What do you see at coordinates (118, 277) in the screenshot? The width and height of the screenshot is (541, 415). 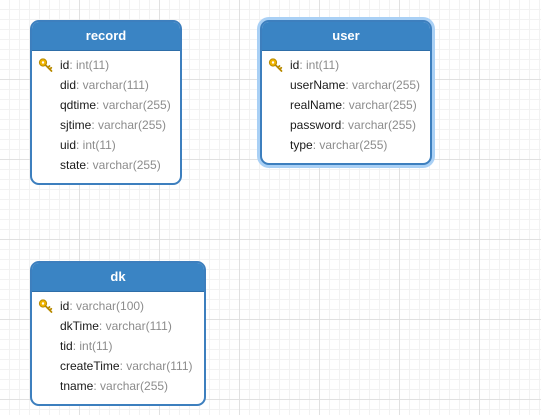 I see `entity-title: dk` at bounding box center [118, 277].